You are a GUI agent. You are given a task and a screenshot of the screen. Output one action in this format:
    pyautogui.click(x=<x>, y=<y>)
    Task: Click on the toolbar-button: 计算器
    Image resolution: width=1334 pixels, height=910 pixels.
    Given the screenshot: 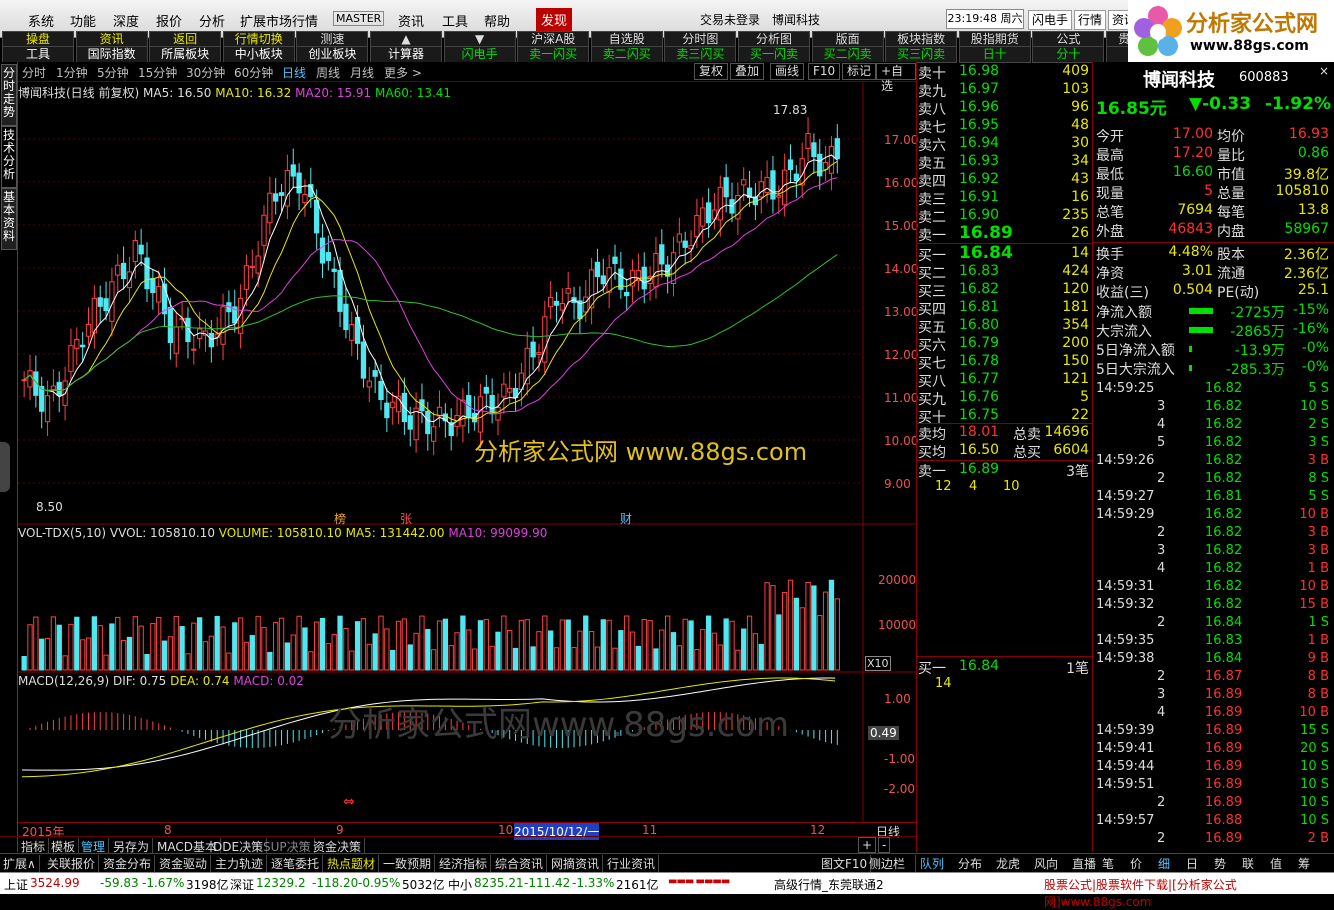 What is the action you would take?
    pyautogui.click(x=406, y=54)
    